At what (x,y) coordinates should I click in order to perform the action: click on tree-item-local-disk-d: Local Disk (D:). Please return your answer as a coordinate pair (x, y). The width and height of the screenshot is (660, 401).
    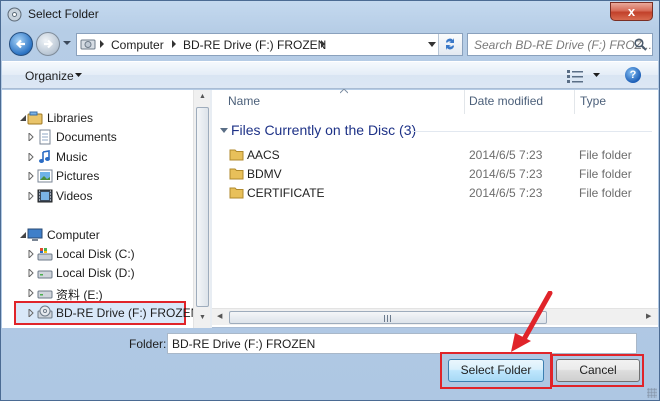
    Looking at the image, I should click on (97, 273).